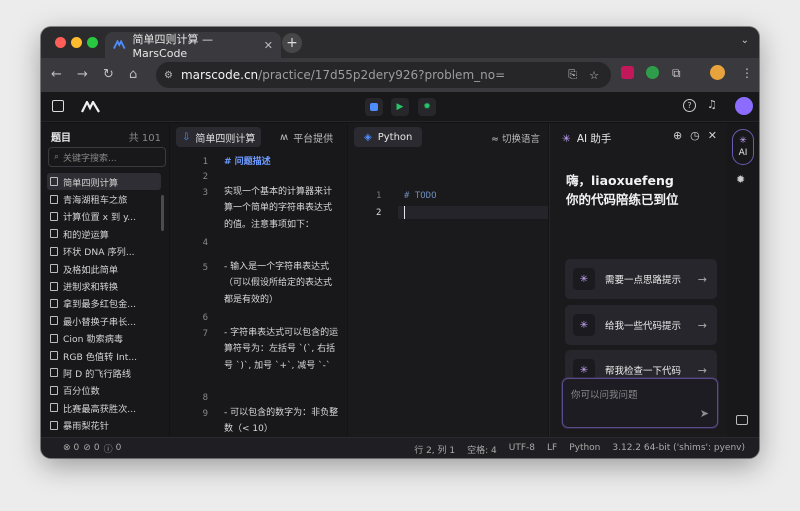  I want to click on reload-icon: ↻, so click(108, 75).